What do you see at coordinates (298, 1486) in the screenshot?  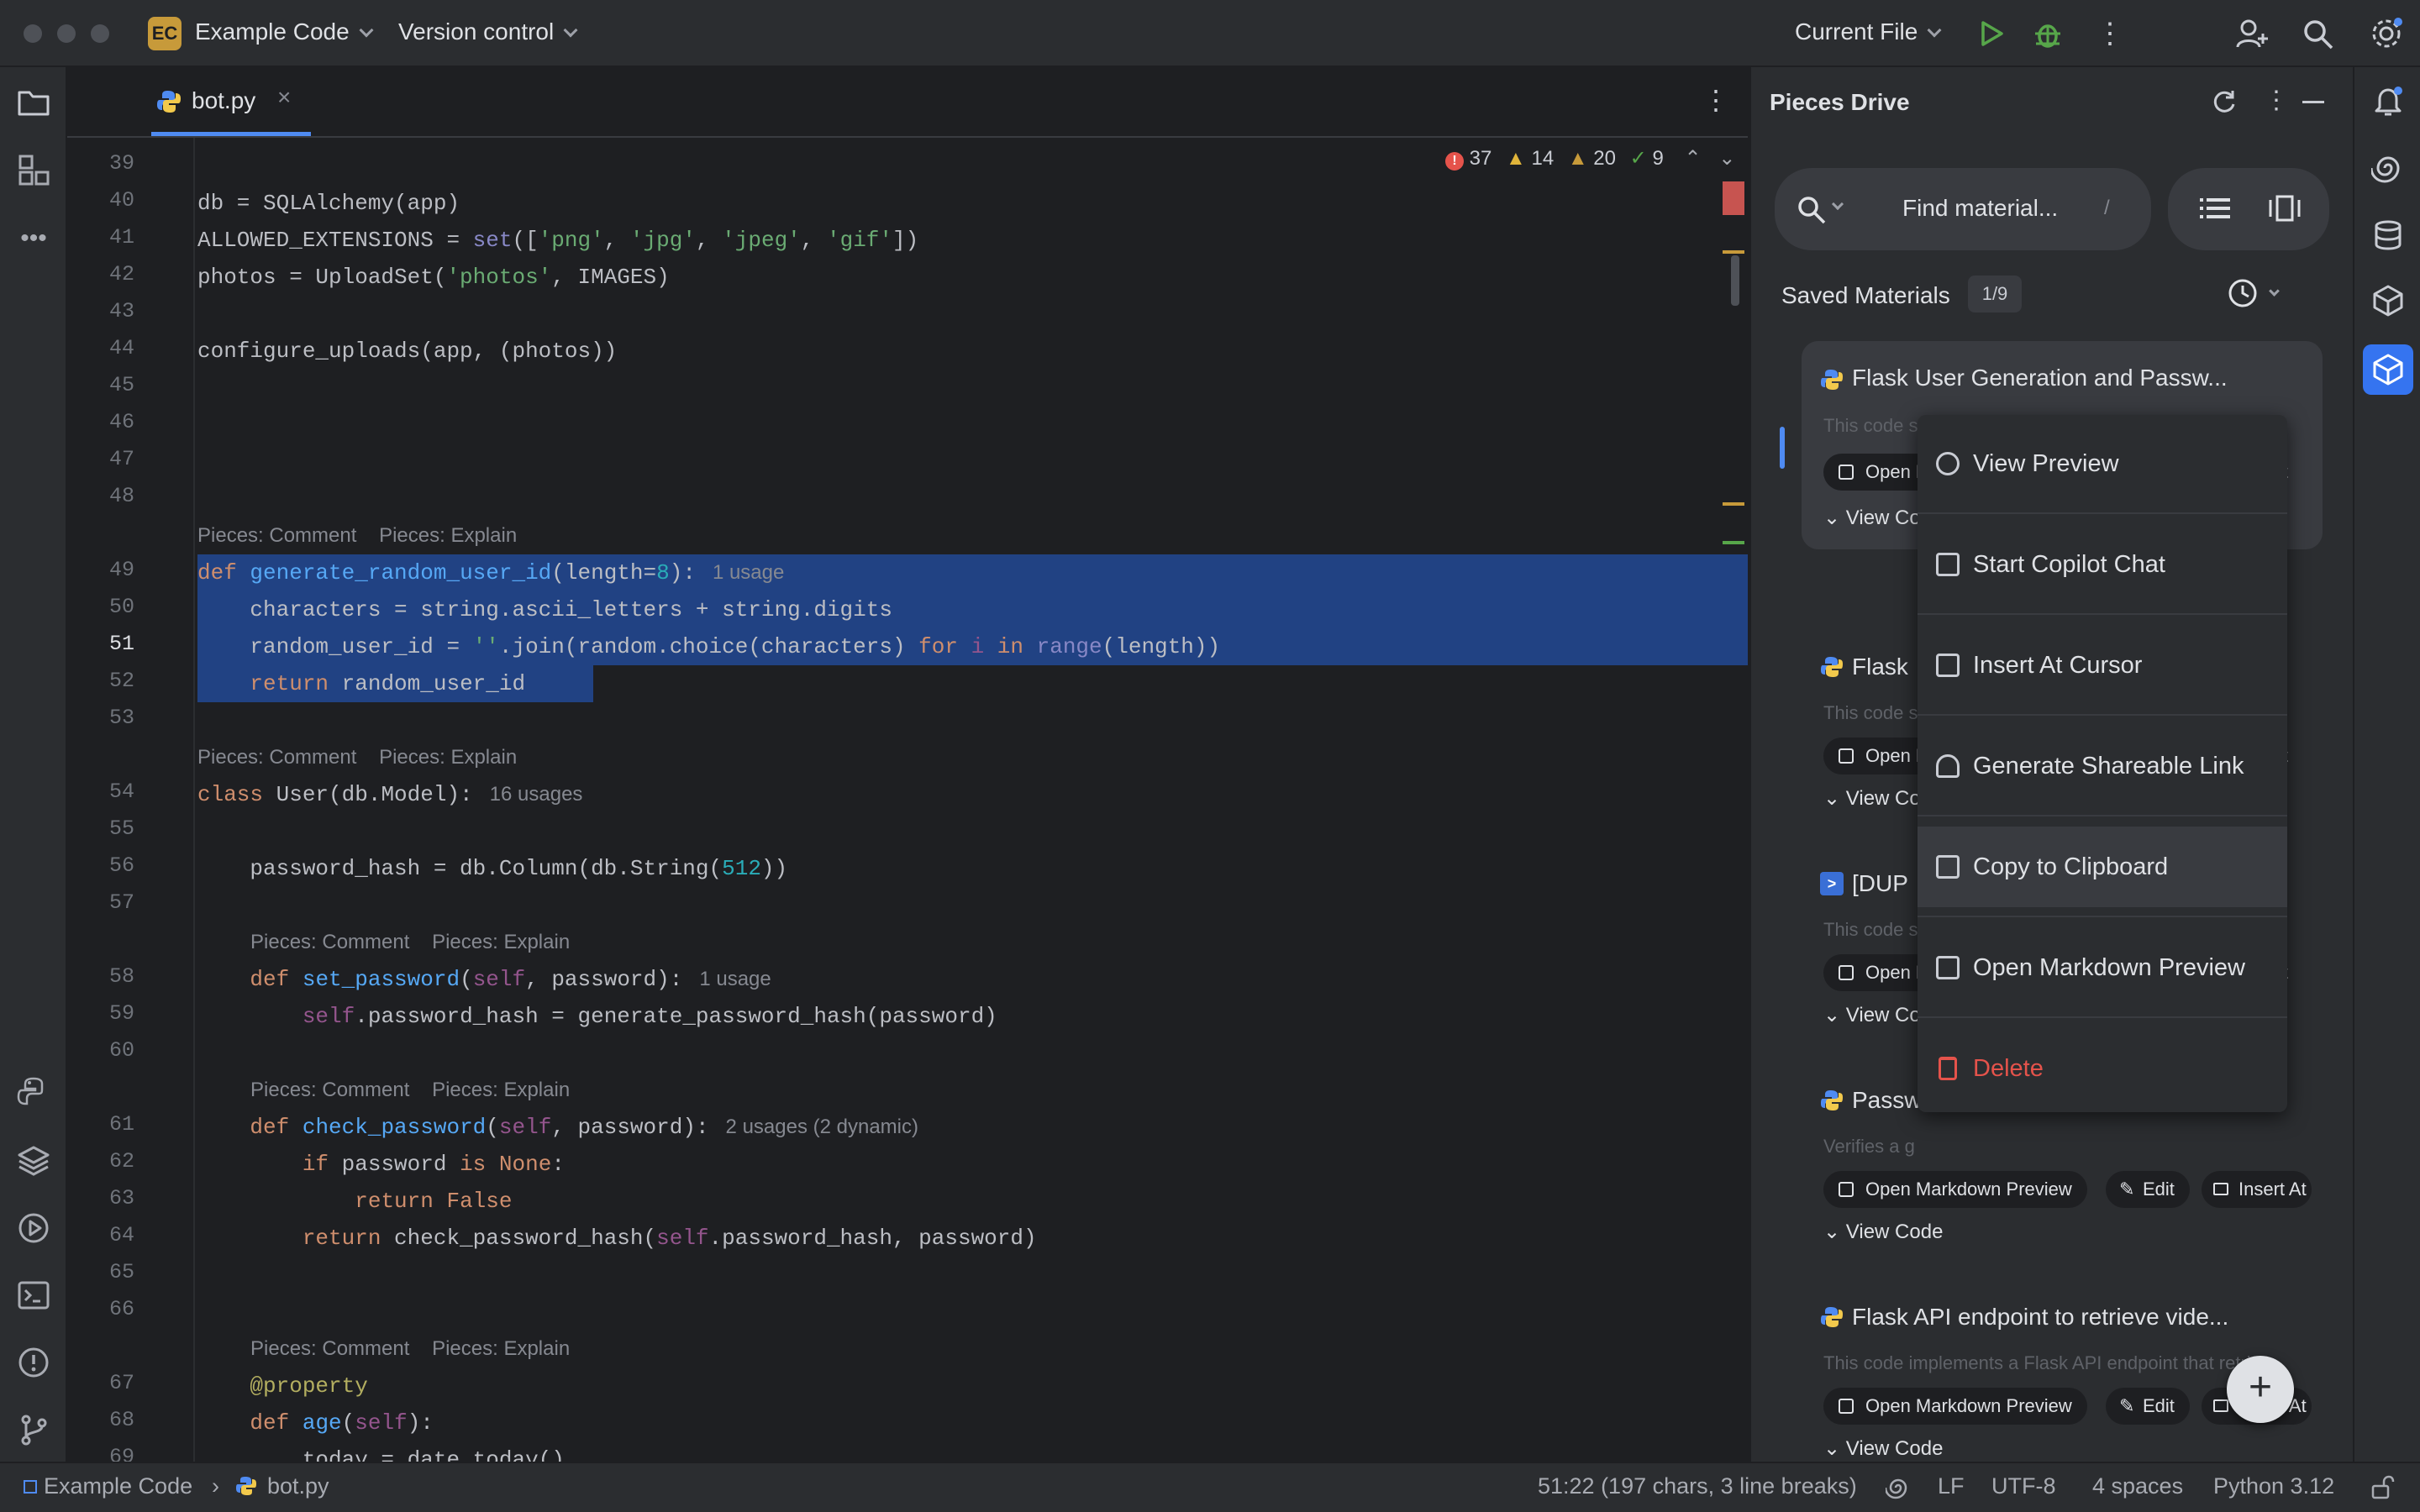 I see `breadcrumb-file: bot.py` at bounding box center [298, 1486].